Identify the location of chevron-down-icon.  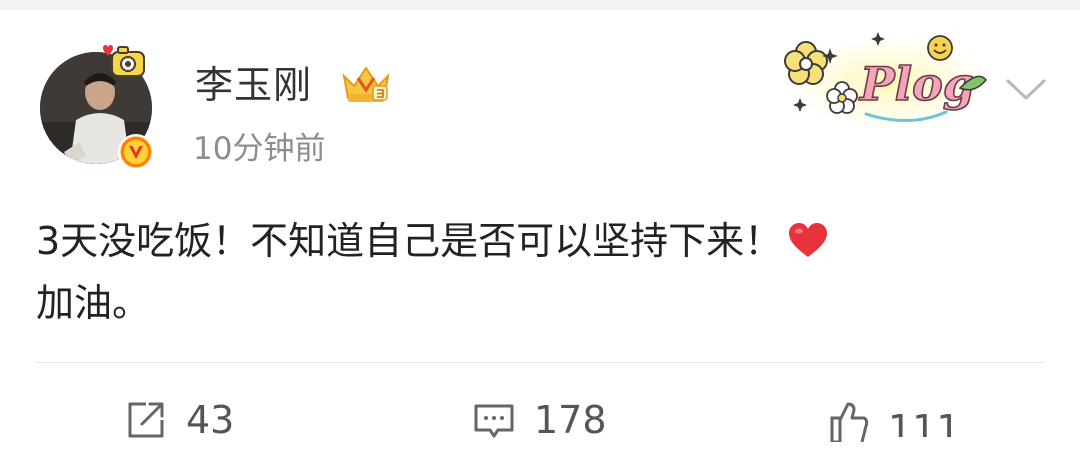
(1026, 89).